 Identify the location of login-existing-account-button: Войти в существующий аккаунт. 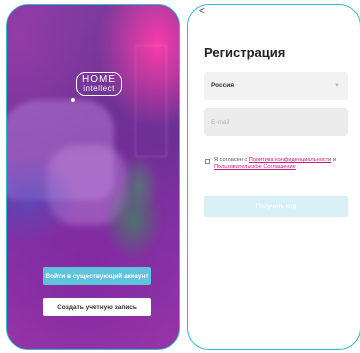
(97, 276).